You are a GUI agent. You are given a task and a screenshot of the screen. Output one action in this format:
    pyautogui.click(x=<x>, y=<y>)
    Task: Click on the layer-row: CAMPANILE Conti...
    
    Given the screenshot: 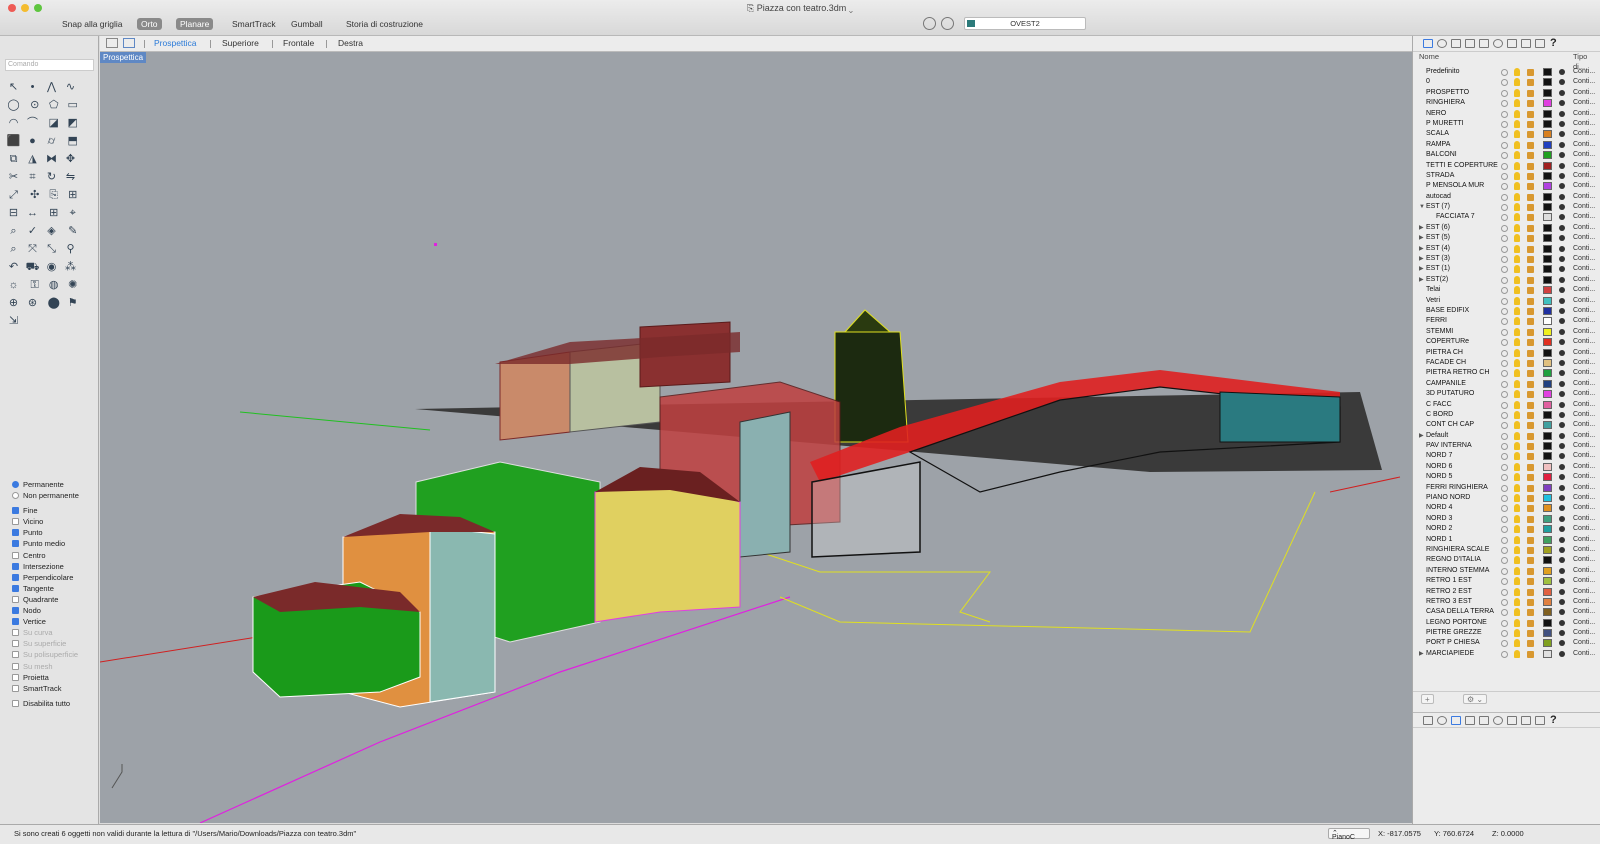 What is the action you would take?
    pyautogui.click(x=1506, y=384)
    